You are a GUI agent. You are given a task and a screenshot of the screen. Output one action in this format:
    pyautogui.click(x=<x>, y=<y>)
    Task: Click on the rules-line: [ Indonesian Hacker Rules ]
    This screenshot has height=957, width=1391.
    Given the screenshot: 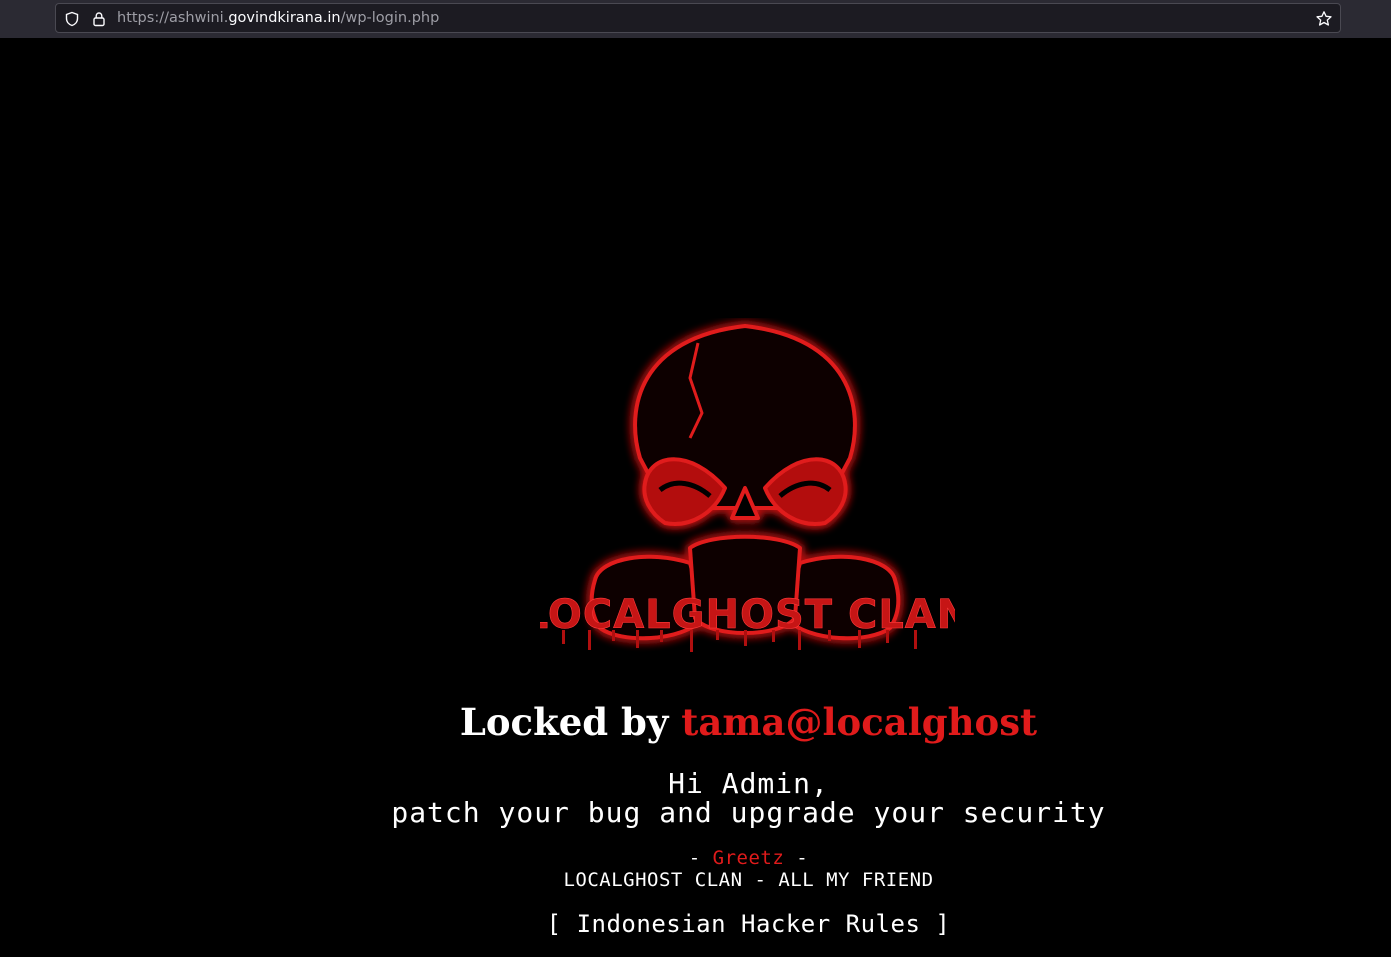 What is the action you would take?
    pyautogui.click(x=748, y=924)
    